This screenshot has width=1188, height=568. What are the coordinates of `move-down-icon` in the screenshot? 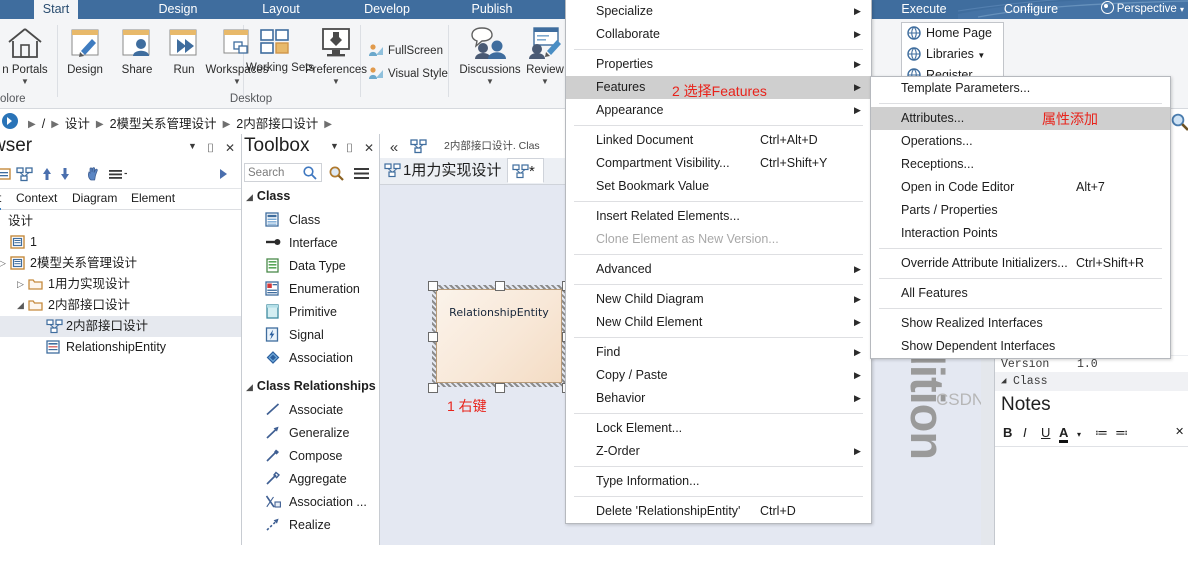 It's located at (65, 174).